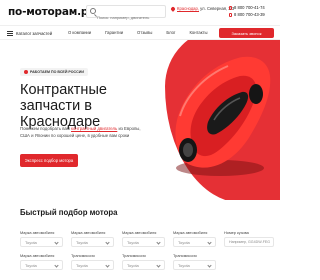 This screenshot has height=280, width=320. I want to click on select-transmission-2: Toyota, so click(143, 265).